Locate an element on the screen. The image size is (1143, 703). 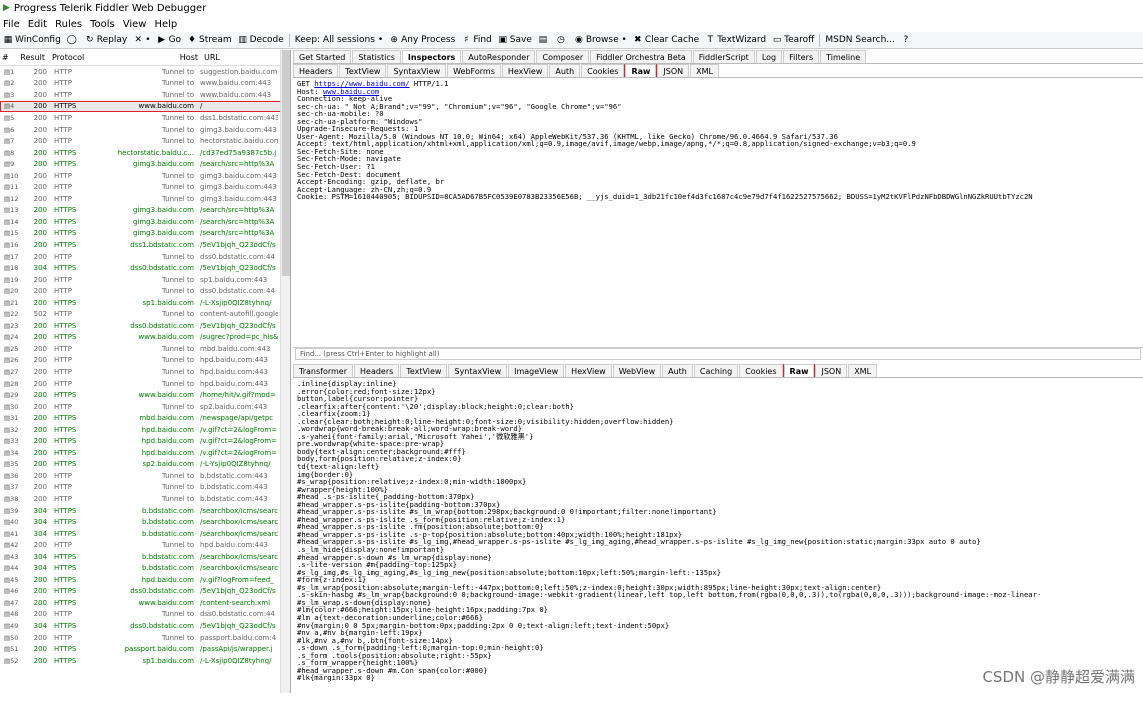
session-row: ▤11 200 HTTP Tunnel to gimg3.baidu.com:443 is located at coordinates (145, 187).